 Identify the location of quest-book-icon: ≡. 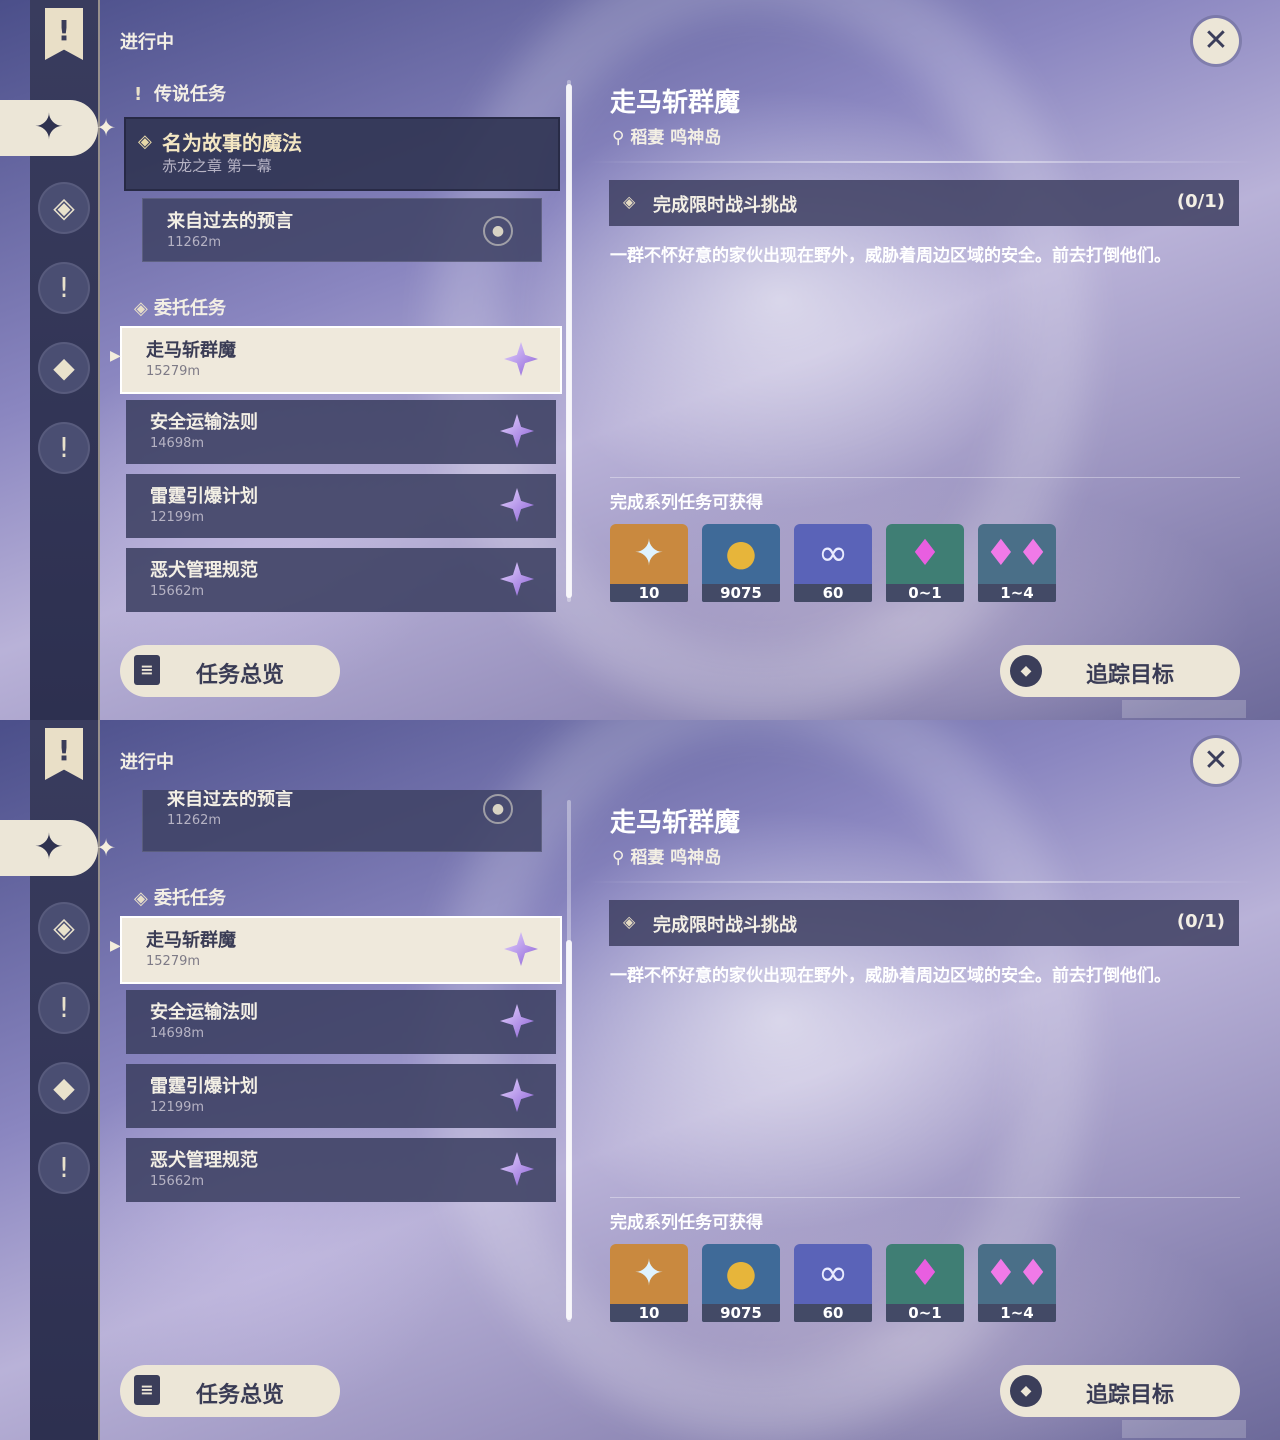
(147, 1390).